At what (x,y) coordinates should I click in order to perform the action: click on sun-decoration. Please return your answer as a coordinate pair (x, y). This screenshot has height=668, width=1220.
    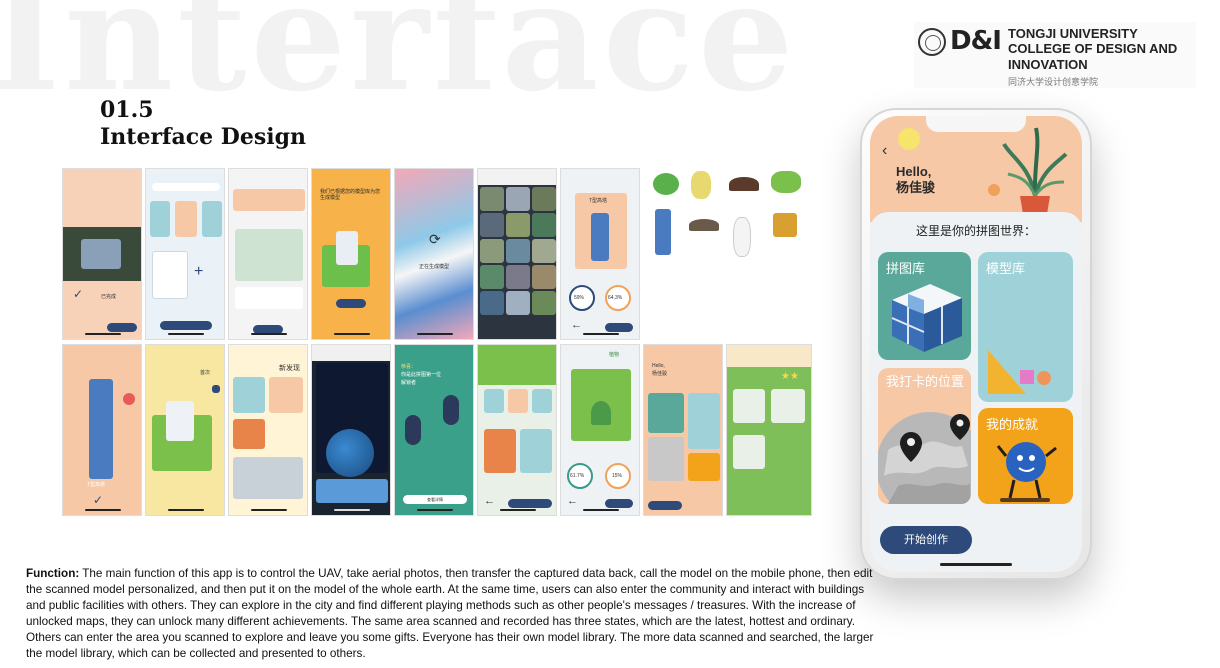
    Looking at the image, I should click on (909, 139).